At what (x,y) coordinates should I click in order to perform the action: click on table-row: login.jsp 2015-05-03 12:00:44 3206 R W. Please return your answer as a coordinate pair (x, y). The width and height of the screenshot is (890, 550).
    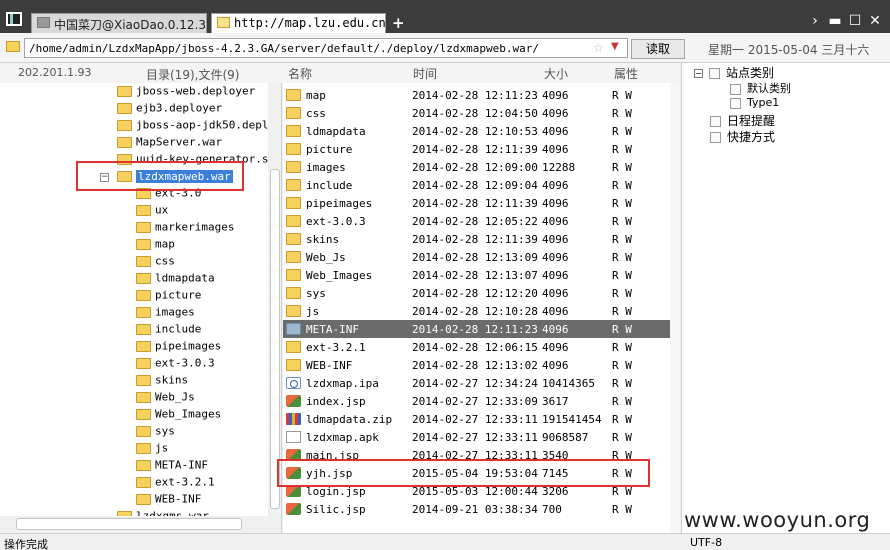
    Looking at the image, I should click on (476, 491).